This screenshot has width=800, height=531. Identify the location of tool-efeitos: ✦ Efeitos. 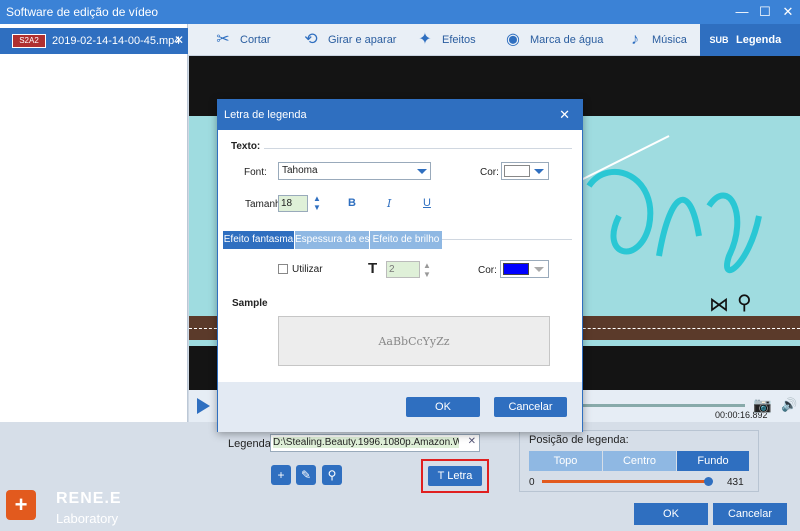
(445, 40).